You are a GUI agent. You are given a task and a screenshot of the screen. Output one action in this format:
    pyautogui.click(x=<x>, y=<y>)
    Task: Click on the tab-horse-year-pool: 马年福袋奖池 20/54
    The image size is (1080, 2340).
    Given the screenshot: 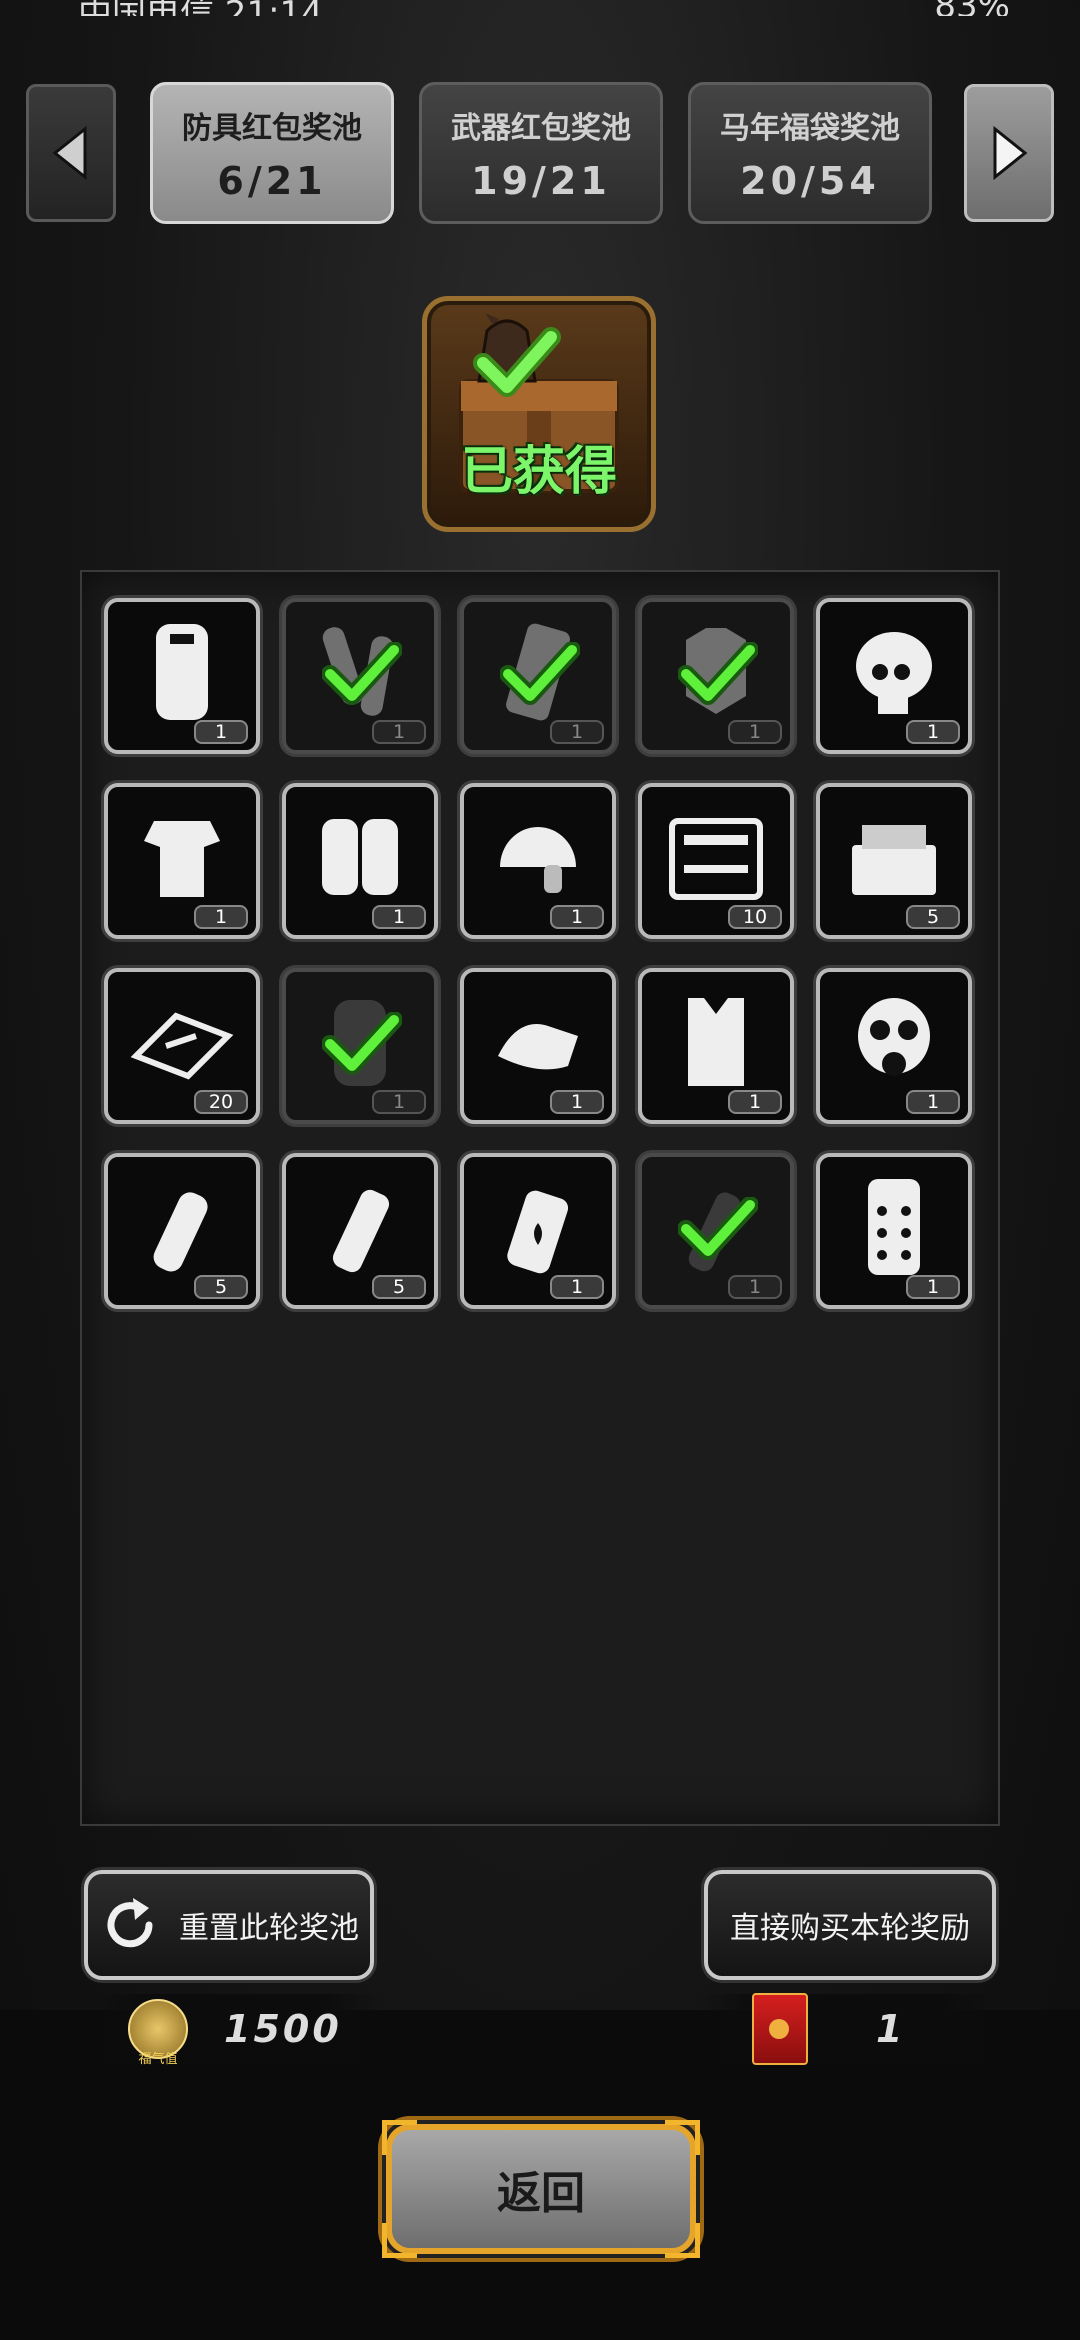 What is the action you would take?
    pyautogui.click(x=810, y=153)
    